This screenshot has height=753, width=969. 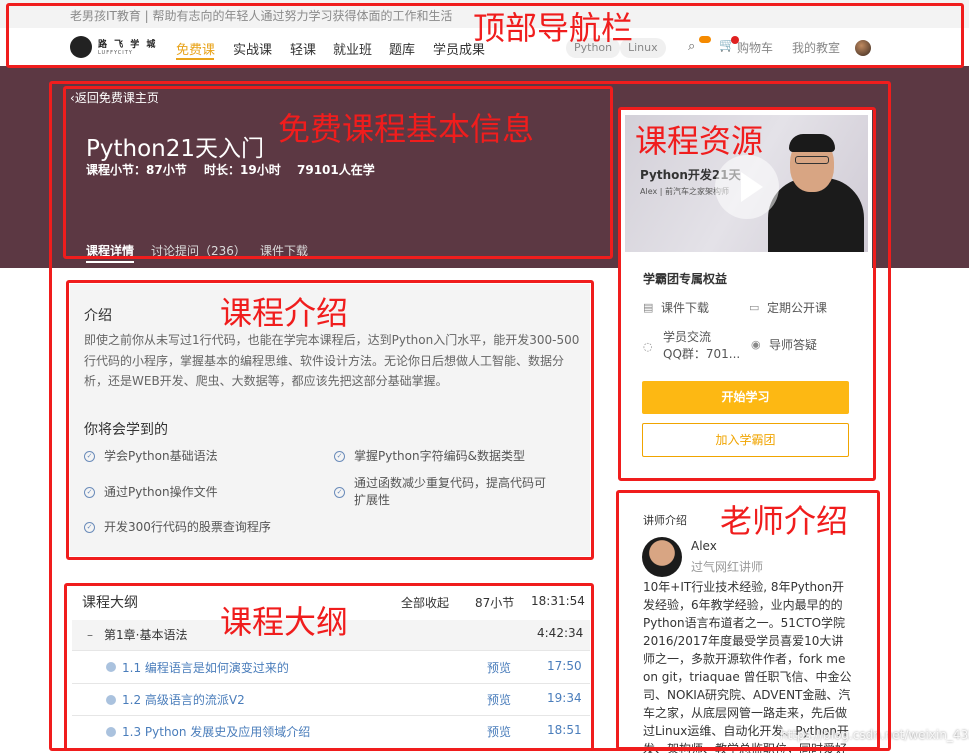 What do you see at coordinates (648, 307) in the screenshot?
I see `document-icon: ▤` at bounding box center [648, 307].